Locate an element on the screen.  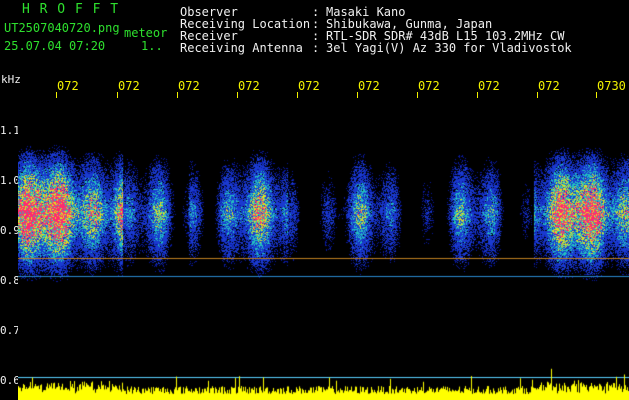
frequency-unit-label: kHz is located at coordinates (11, 79).